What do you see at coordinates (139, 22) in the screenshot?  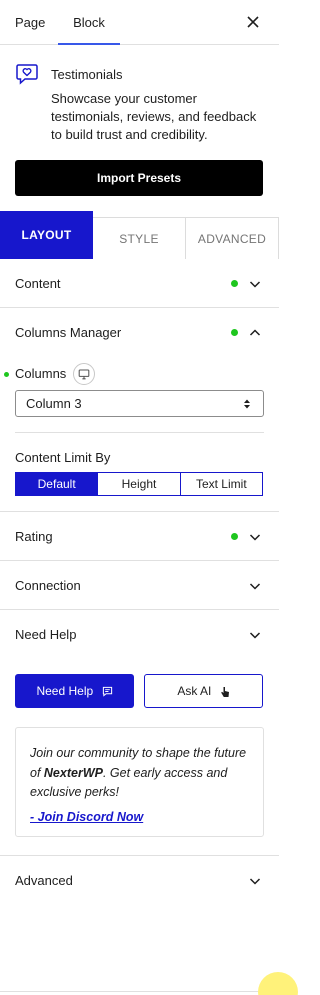 I see `sidebar-header: Page Block` at bounding box center [139, 22].